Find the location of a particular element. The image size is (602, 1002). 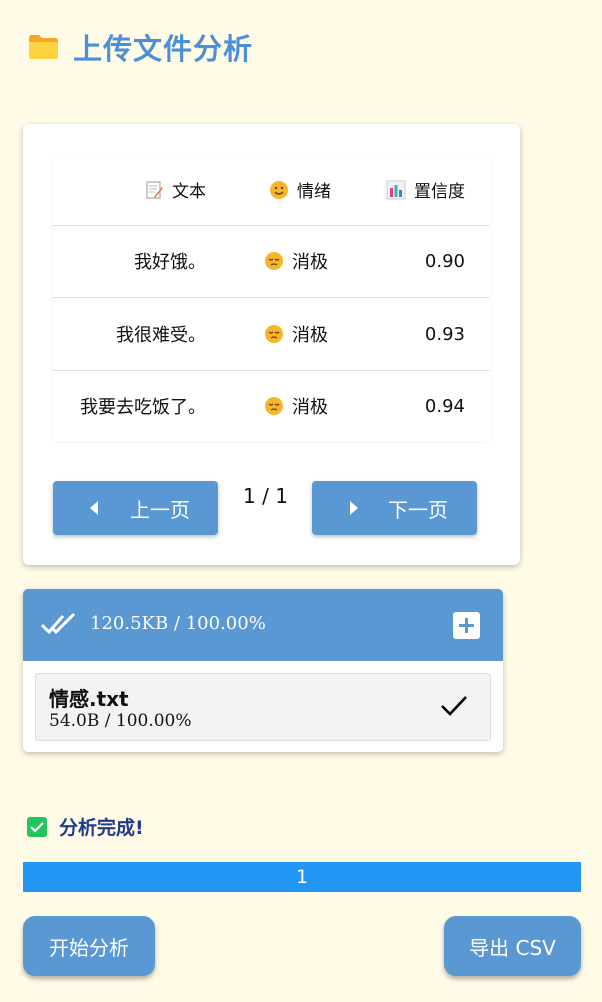

file-item: 情感.txt 54.0B / 100.00% is located at coordinates (263, 707).